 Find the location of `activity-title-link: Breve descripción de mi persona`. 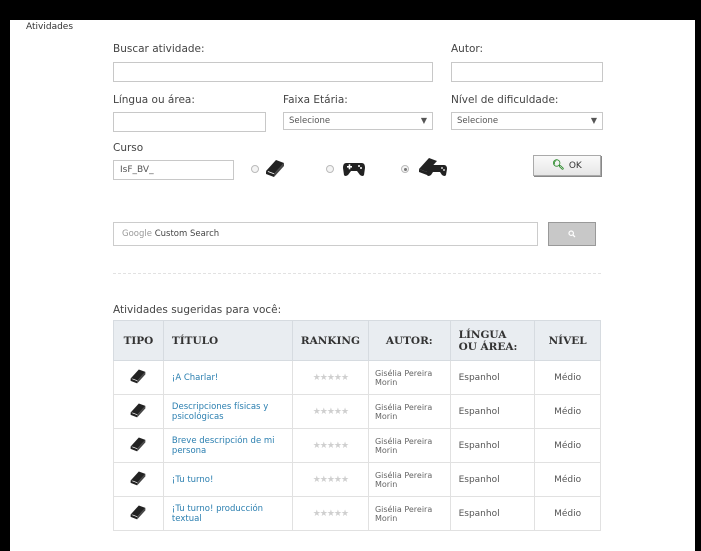

activity-title-link: Breve descripción de mi persona is located at coordinates (227, 445).